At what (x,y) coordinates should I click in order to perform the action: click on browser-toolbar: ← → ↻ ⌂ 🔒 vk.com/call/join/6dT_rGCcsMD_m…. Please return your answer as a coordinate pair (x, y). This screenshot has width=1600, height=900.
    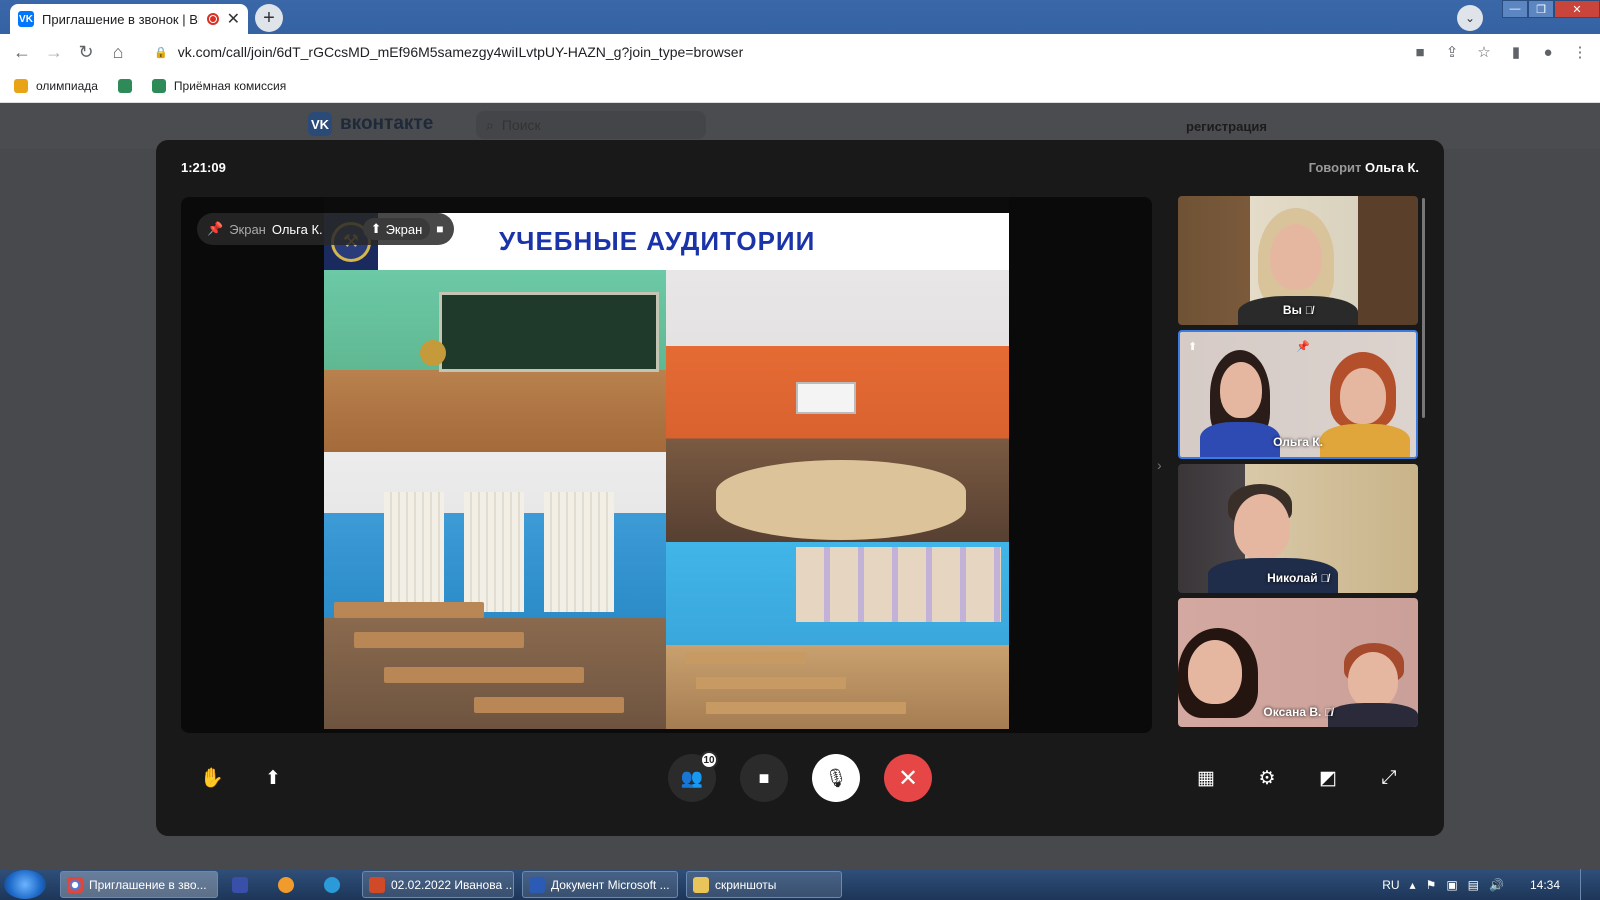
    Looking at the image, I should click on (800, 52).